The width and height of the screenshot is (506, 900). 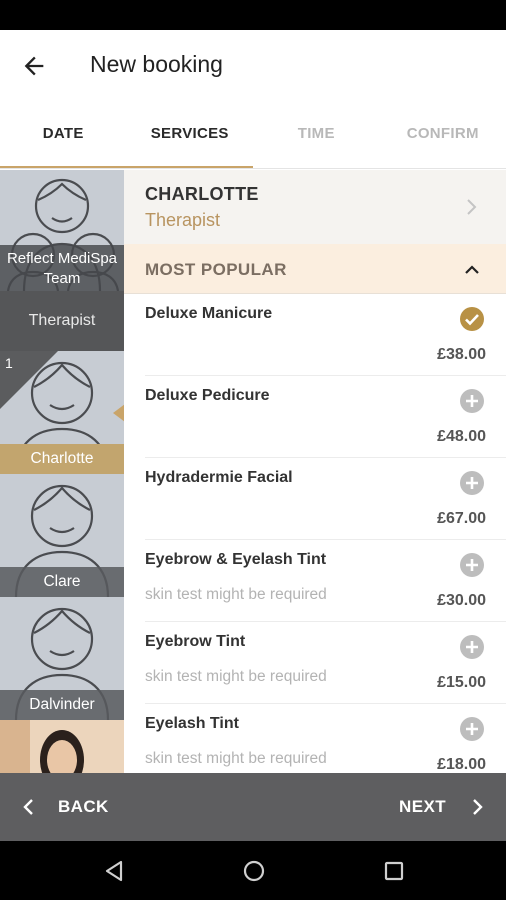 What do you see at coordinates (195, 641) in the screenshot?
I see `service-name: Eyebrow Tint` at bounding box center [195, 641].